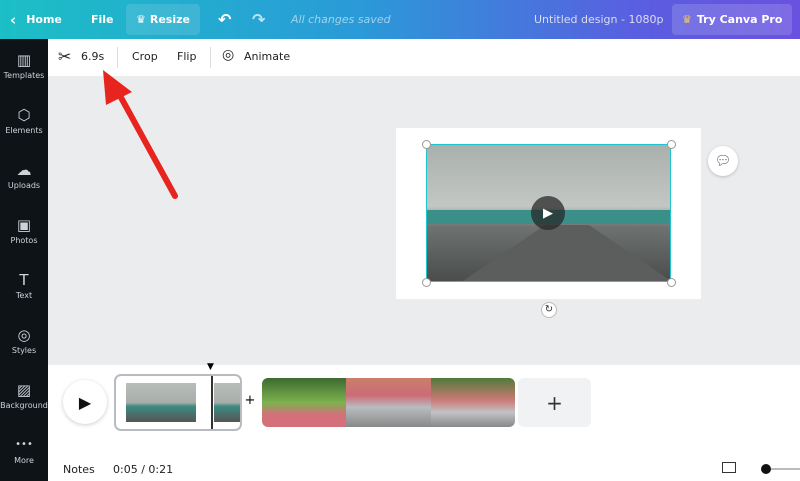 The image size is (800, 481). What do you see at coordinates (143, 469) in the screenshot?
I see `playback-time: 0:05 / 0:21` at bounding box center [143, 469].